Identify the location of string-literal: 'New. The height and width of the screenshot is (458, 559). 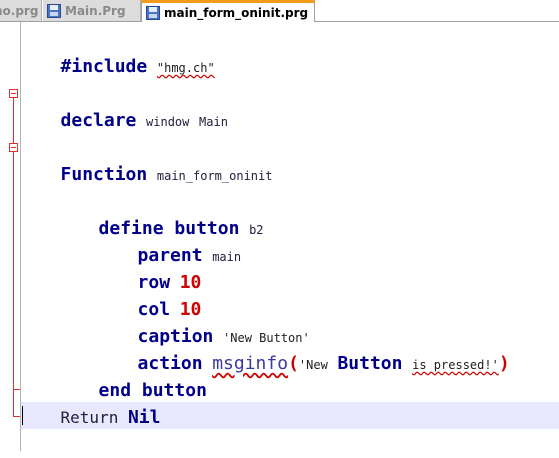
(313, 365).